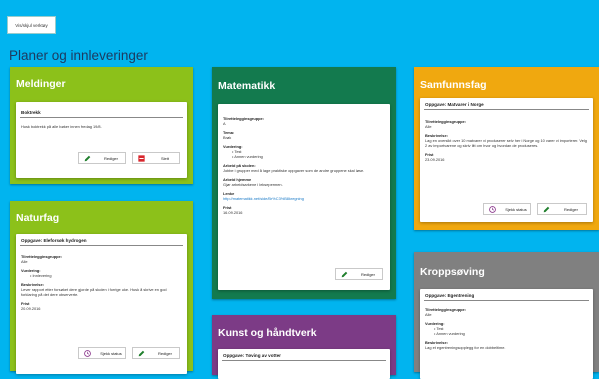  I want to click on assignment-heading: Oppgave: Egentrening, so click(506, 295).